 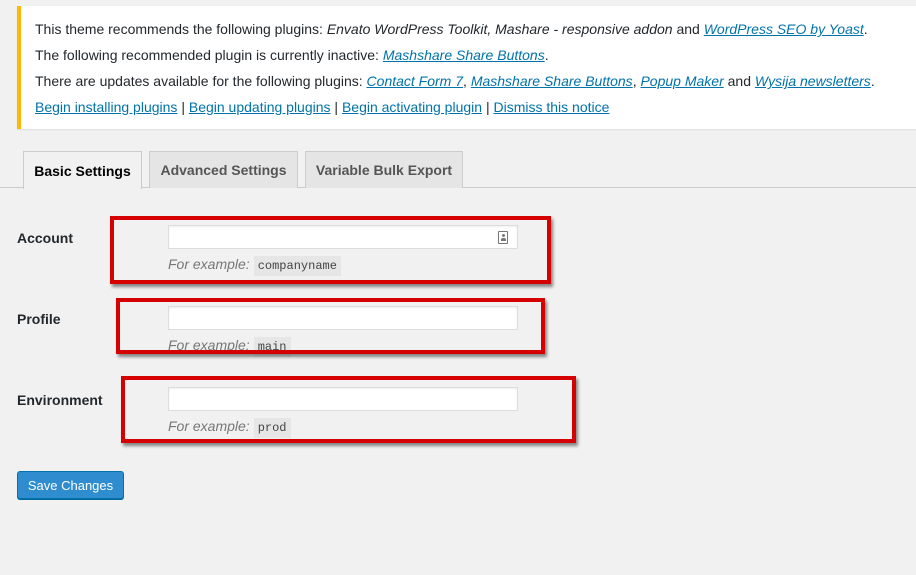 What do you see at coordinates (45, 238) in the screenshot?
I see `account-label: Account` at bounding box center [45, 238].